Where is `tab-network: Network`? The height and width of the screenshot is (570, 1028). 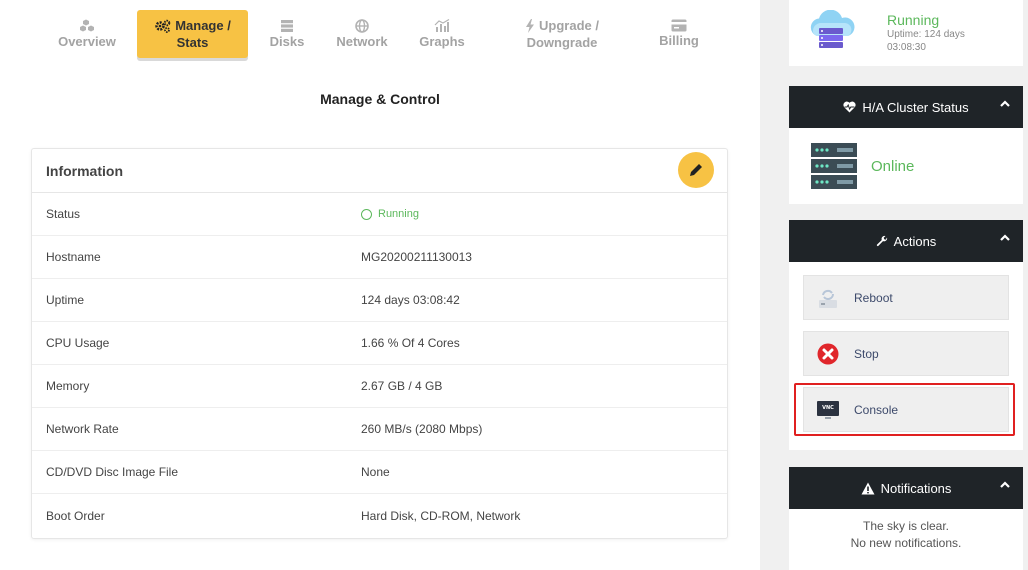 tab-network: Network is located at coordinates (362, 34).